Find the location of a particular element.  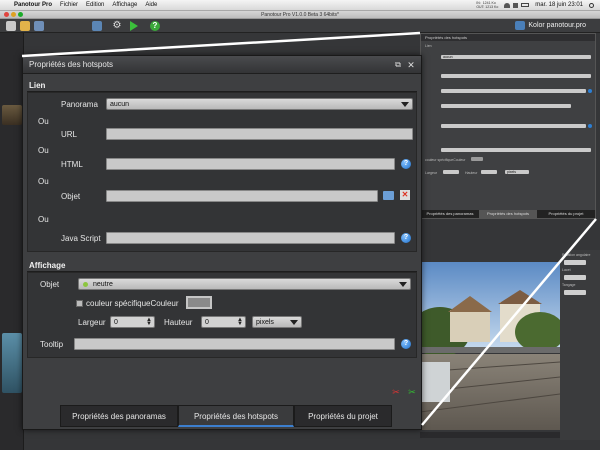

inset-hauteur-label: Hauteur is located at coordinates (471, 173).